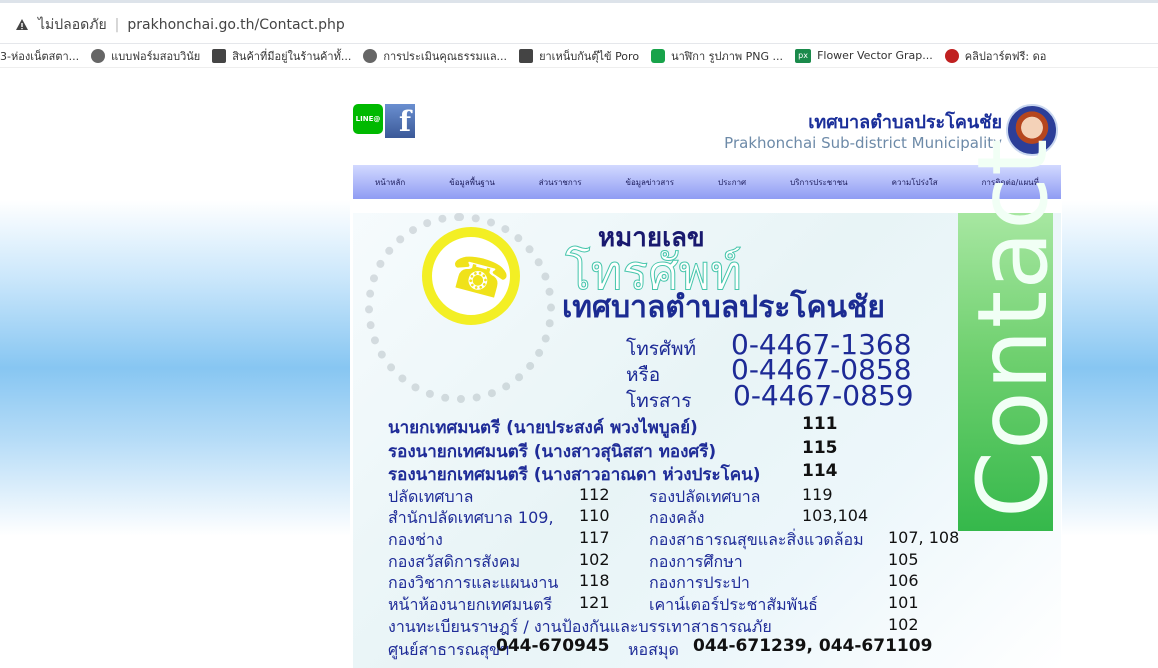  I want to click on office-extension: 101, so click(903, 602).